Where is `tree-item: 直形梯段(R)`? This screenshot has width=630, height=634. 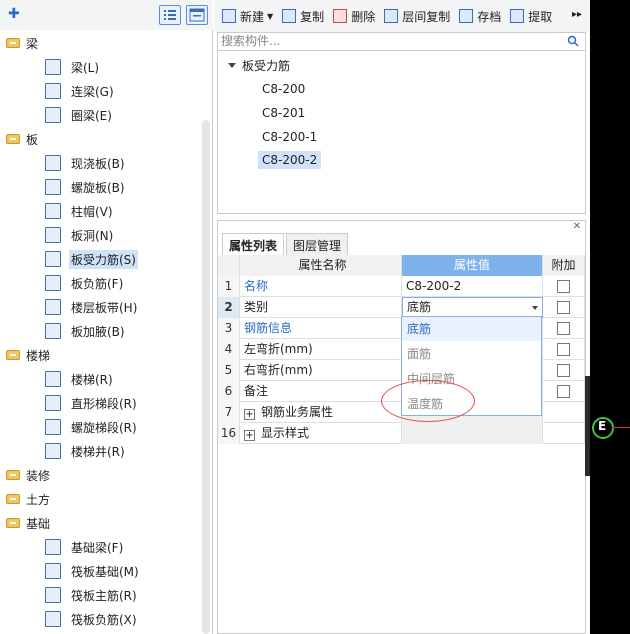 tree-item: 直形梯段(R) is located at coordinates (100, 403).